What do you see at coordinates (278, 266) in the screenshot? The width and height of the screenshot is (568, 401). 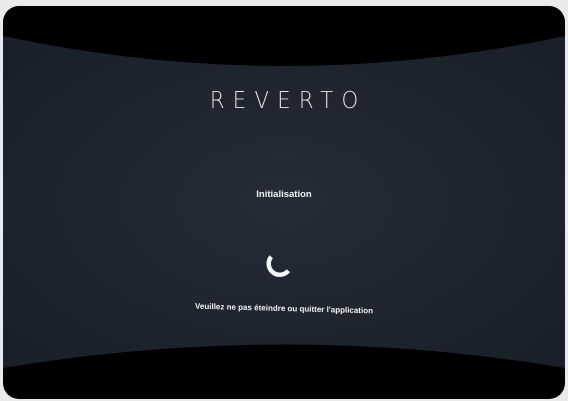 I see `loading-spinner-icon` at bounding box center [278, 266].